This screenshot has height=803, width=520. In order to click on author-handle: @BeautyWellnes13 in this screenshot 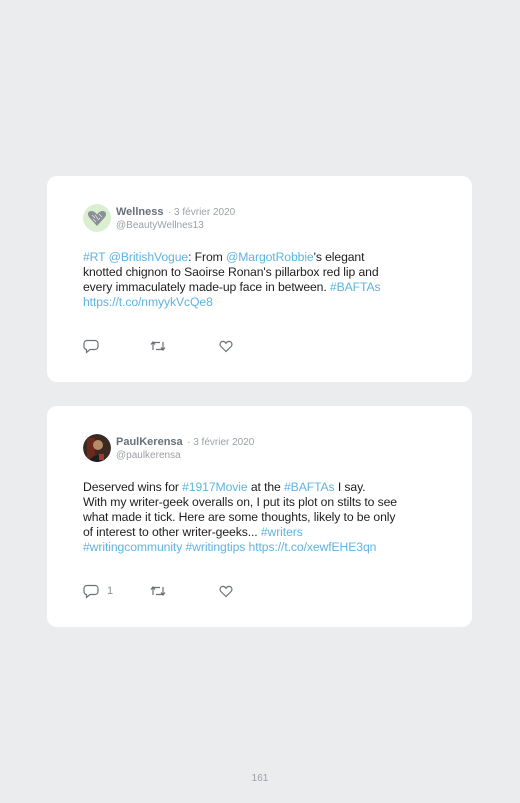, I will do `click(175, 225)`.